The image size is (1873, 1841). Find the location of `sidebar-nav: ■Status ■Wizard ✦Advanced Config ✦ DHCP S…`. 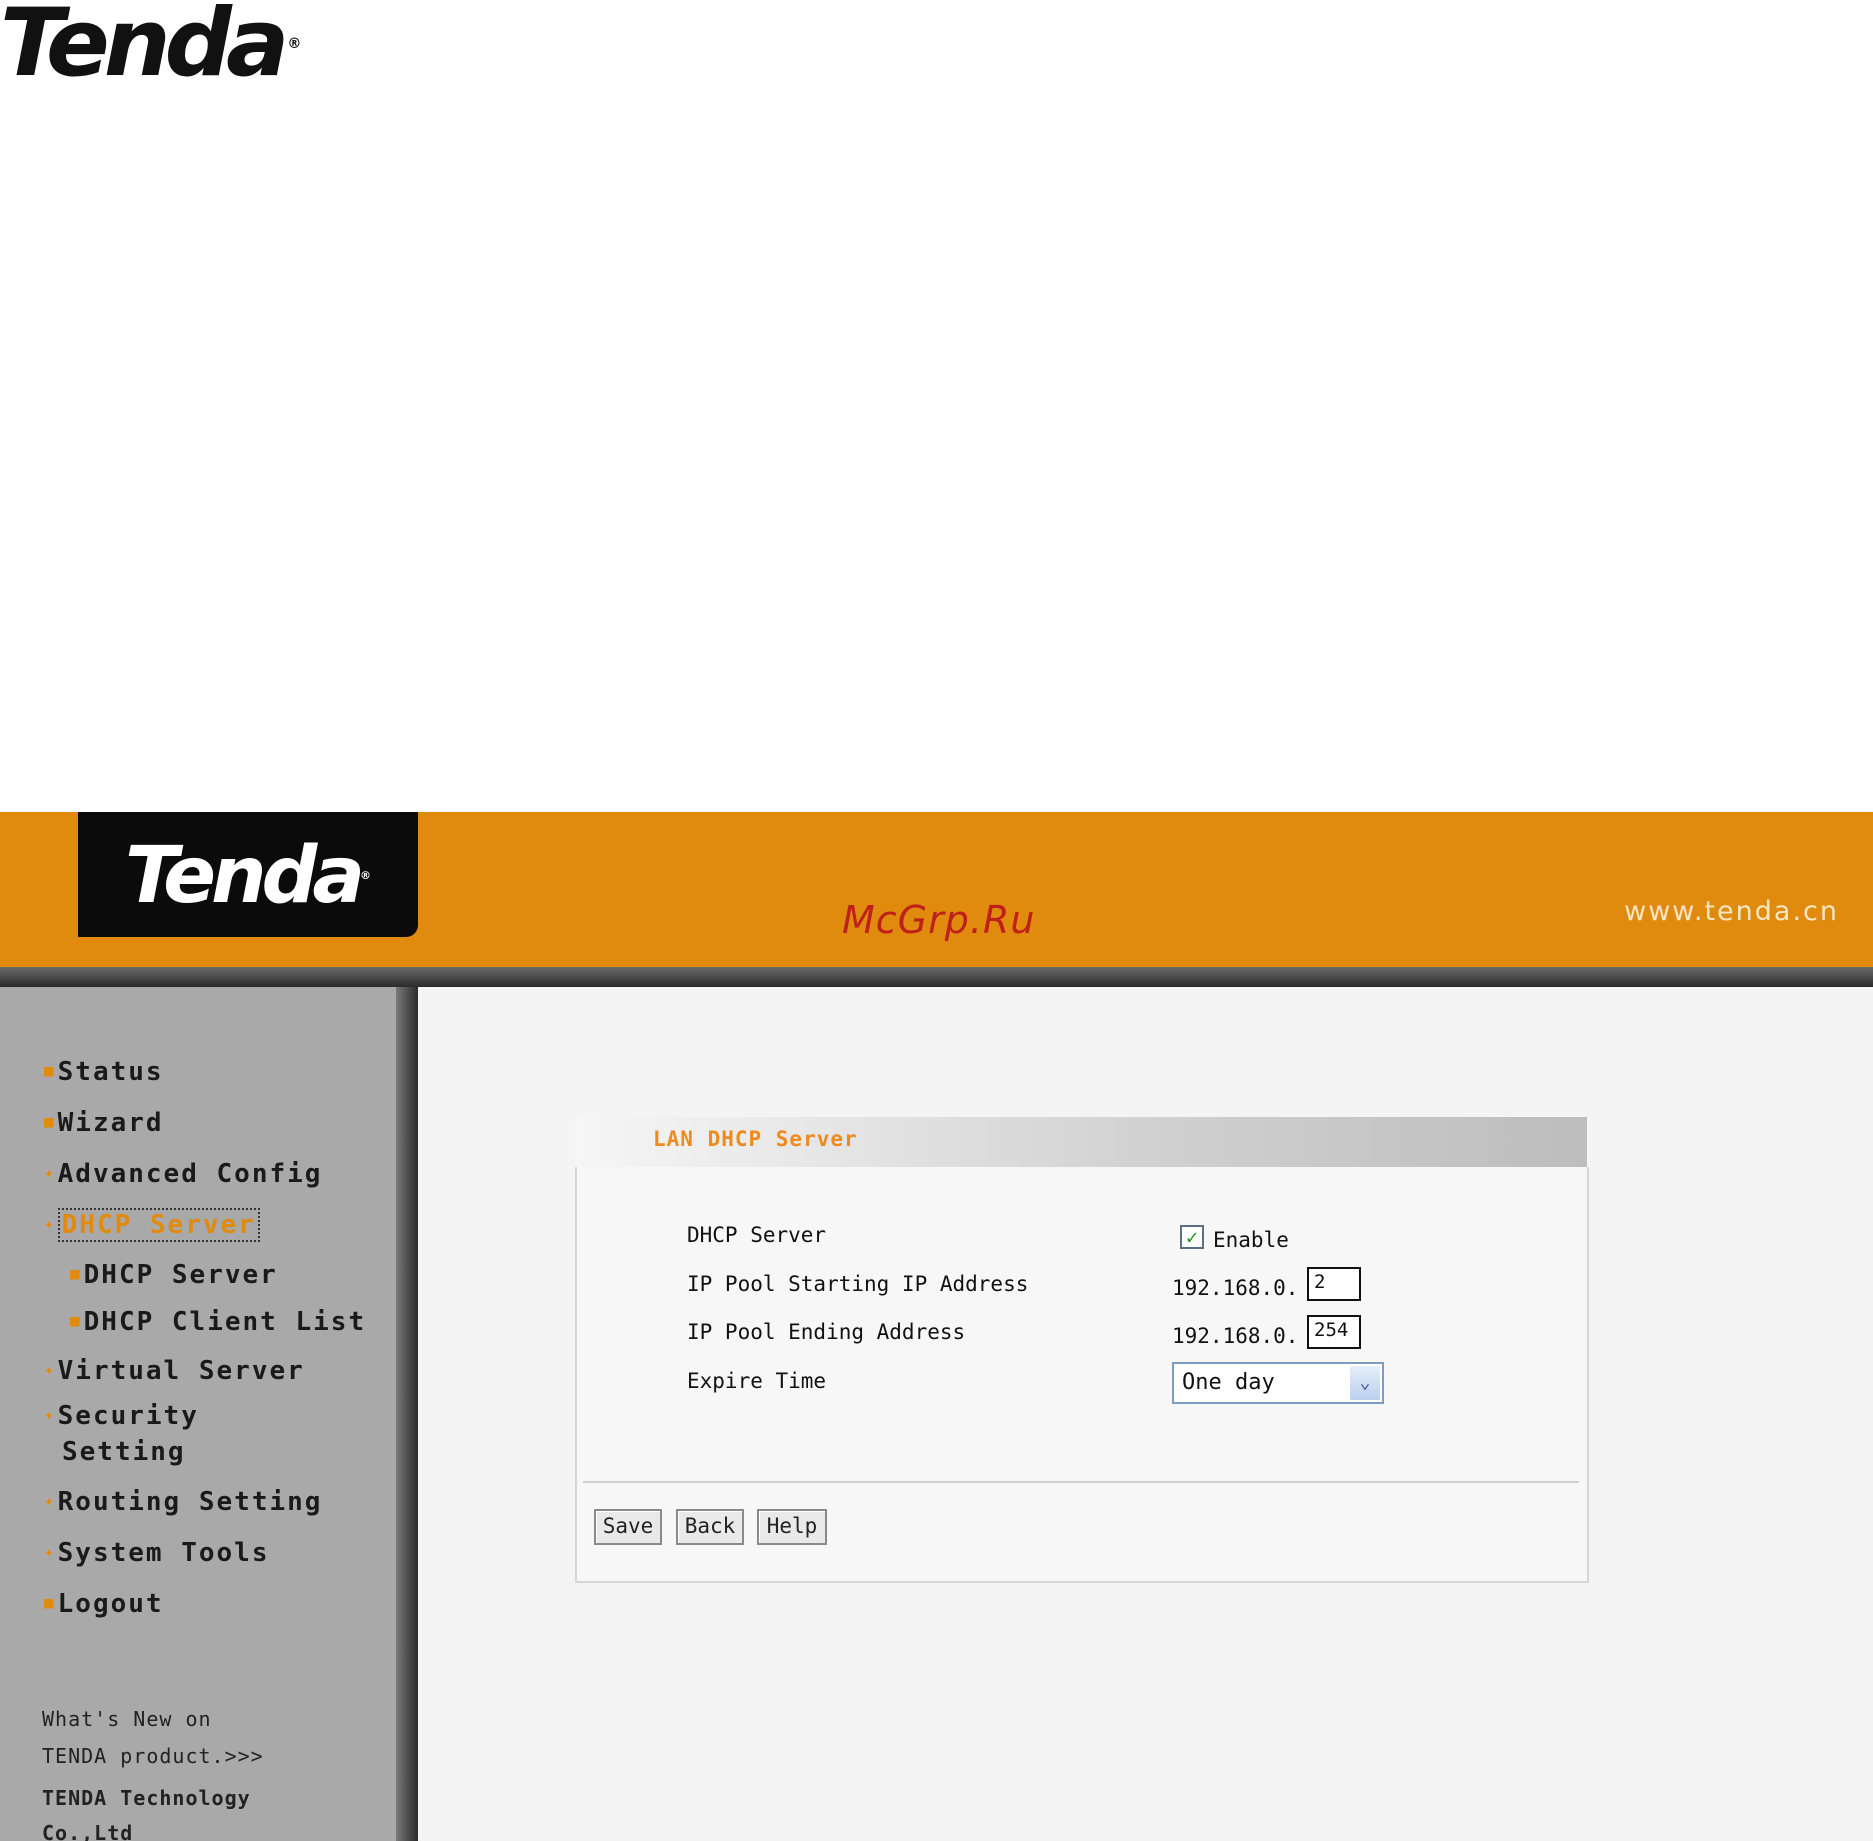

sidebar-nav: ■Status ■Wizard ✦Advanced Config ✦ DHCP S… is located at coordinates (198, 1414).